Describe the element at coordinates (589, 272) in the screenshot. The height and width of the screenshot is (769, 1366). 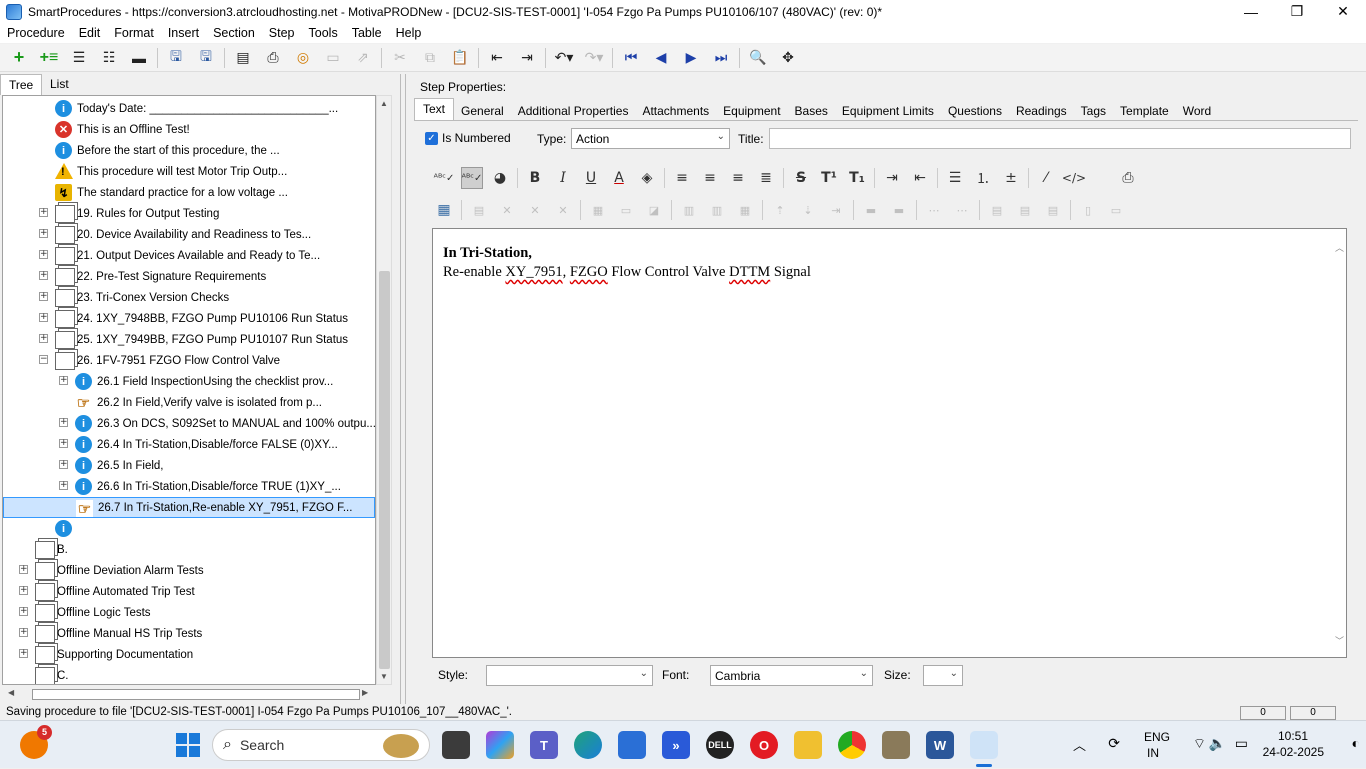
I see `misspelled-word: FZGO` at that location.